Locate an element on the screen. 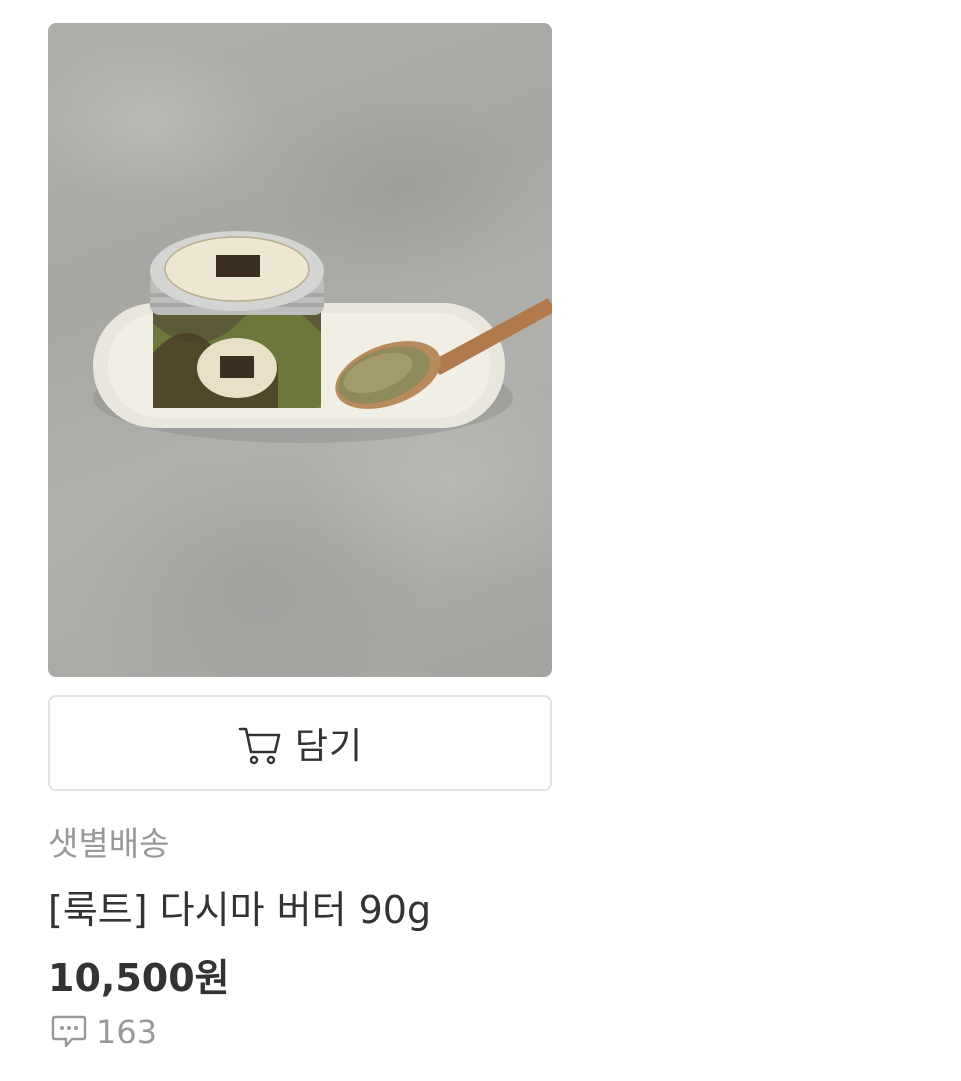  product-price: 10,500원 is located at coordinates (139, 978).